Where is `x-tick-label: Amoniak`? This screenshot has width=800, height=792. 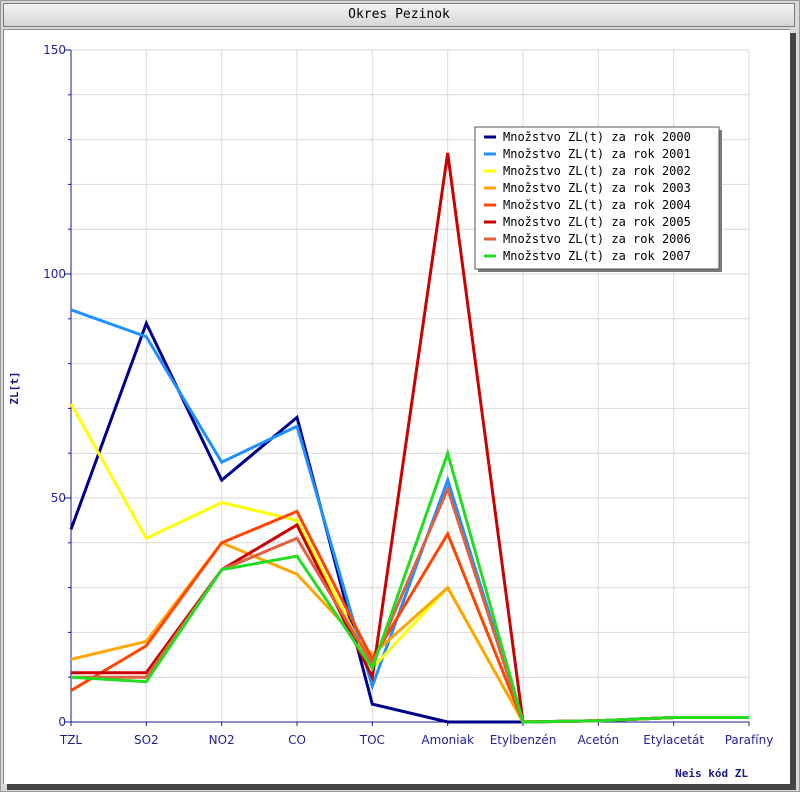 x-tick-label: Amoniak is located at coordinates (447, 740).